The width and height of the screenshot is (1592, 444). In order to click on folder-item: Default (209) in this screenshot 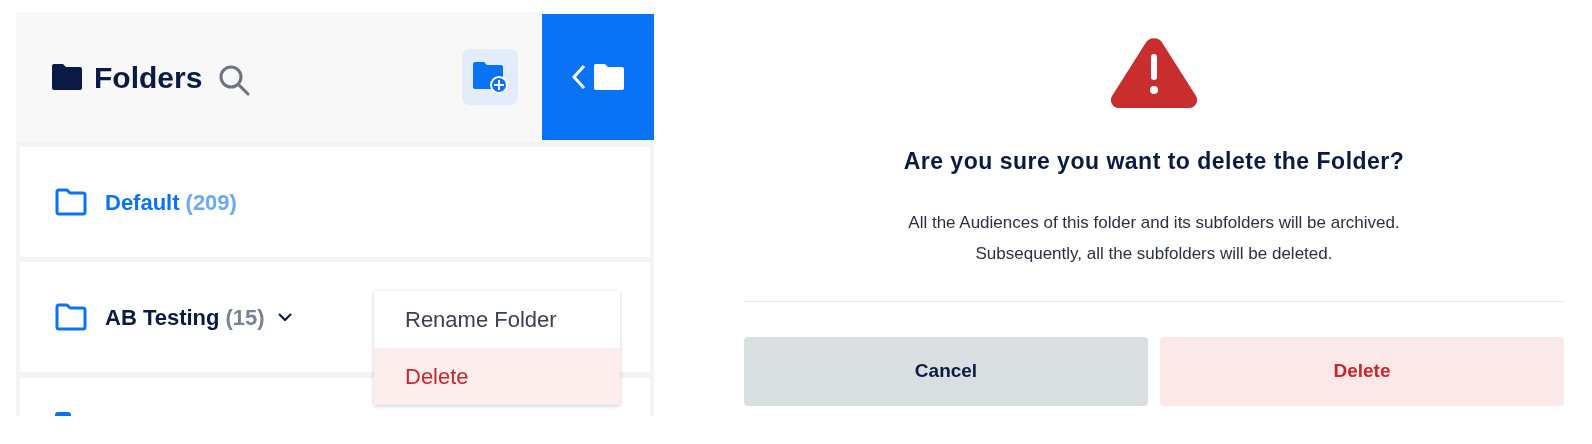, I will do `click(171, 202)`.